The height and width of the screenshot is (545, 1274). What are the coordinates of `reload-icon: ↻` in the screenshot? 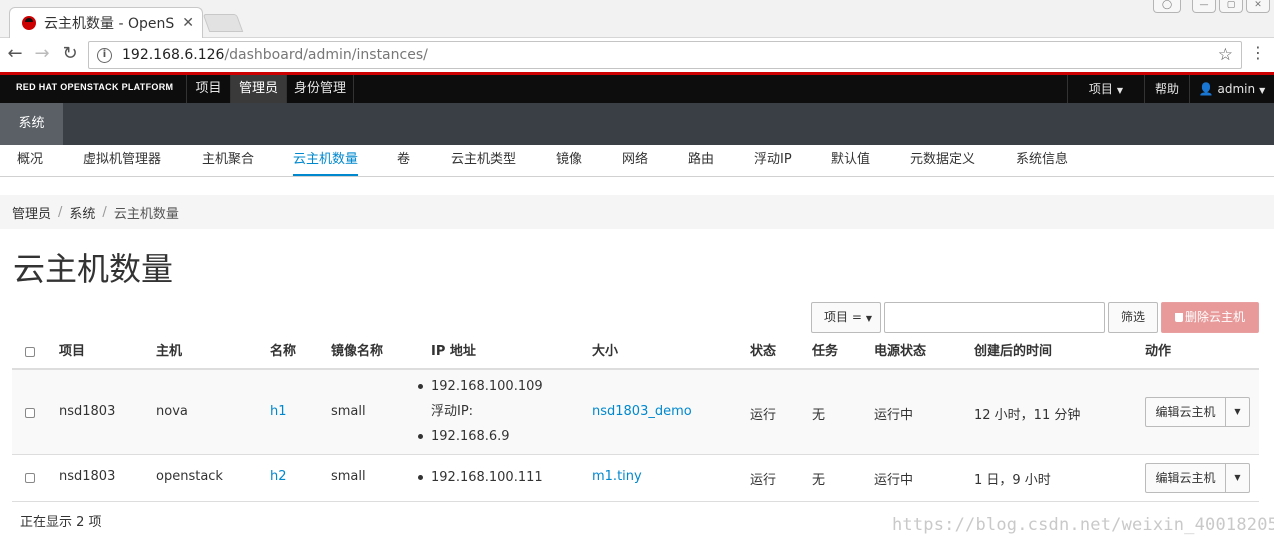 It's located at (70, 54).